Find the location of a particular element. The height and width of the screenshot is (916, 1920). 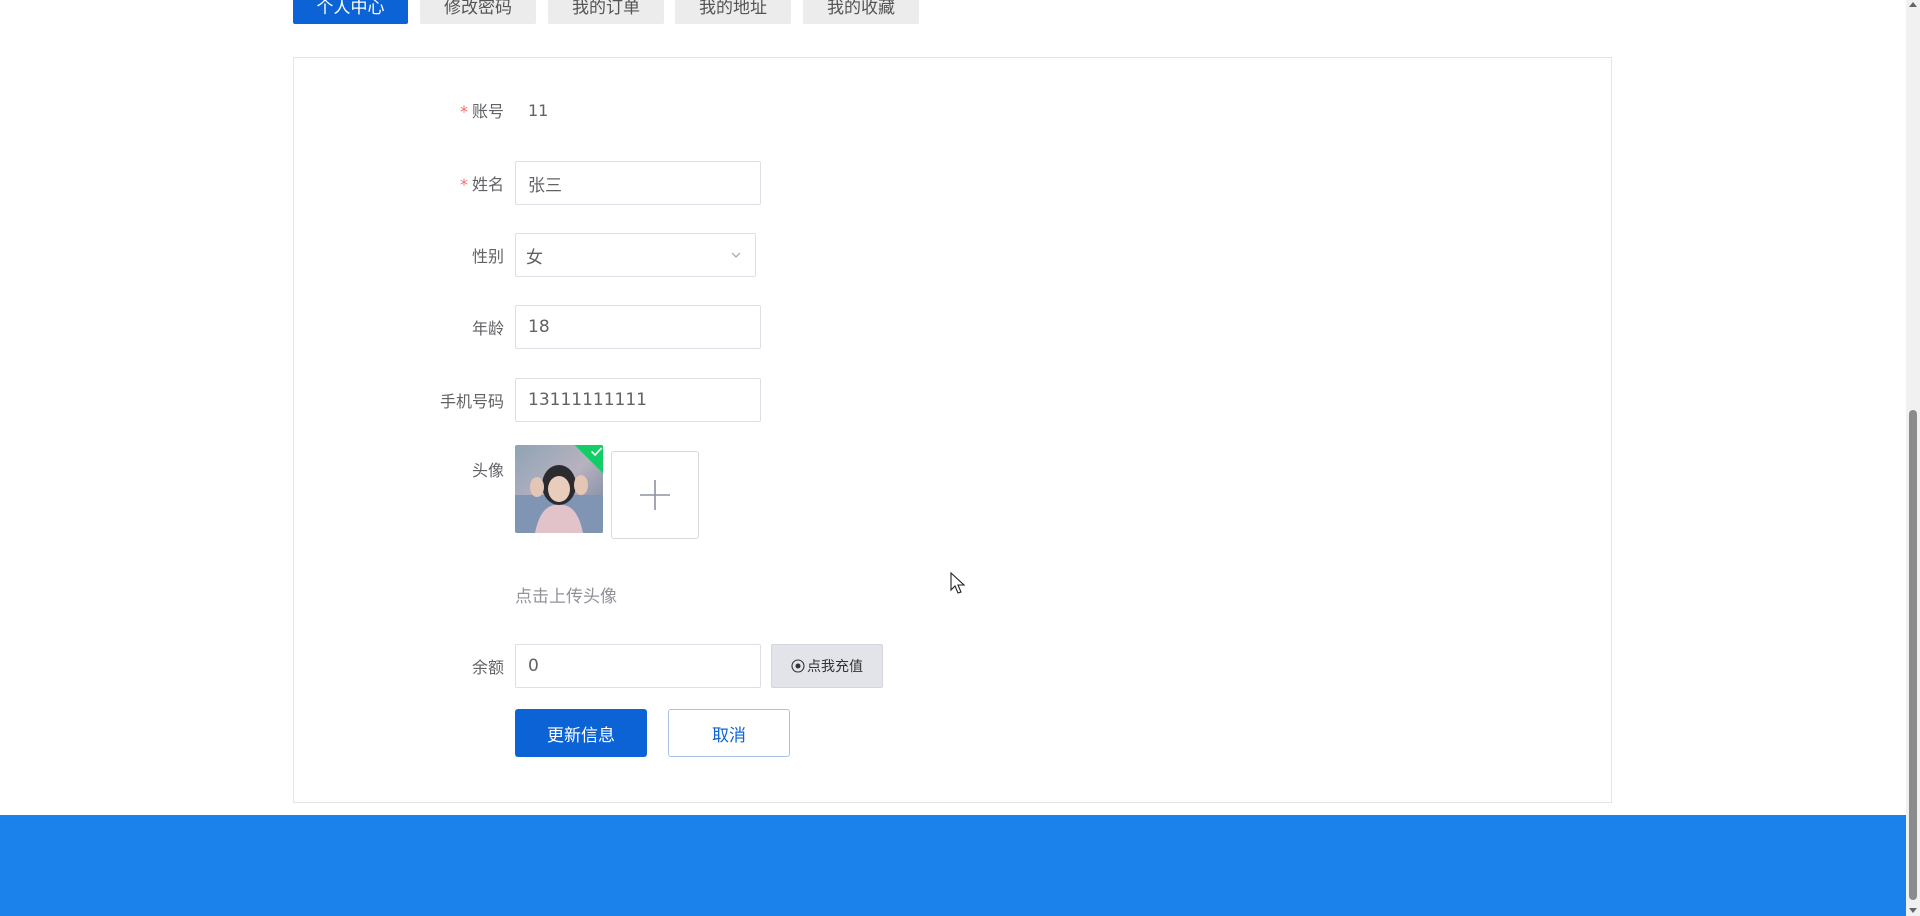

recharge-label: 点我充值 is located at coordinates (835, 667).